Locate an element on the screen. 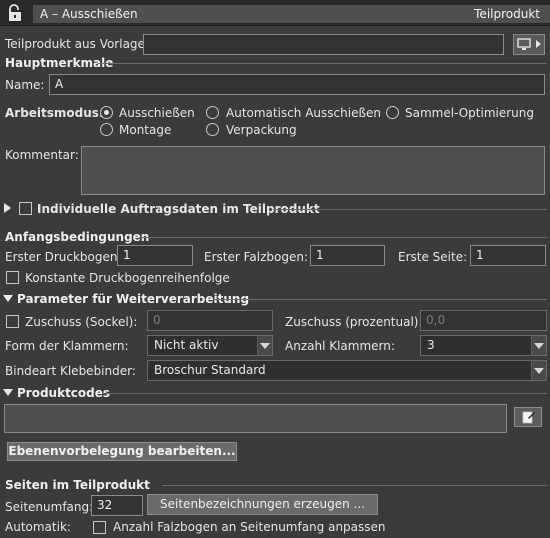  radio-ausschiessen is located at coordinates (106, 112).